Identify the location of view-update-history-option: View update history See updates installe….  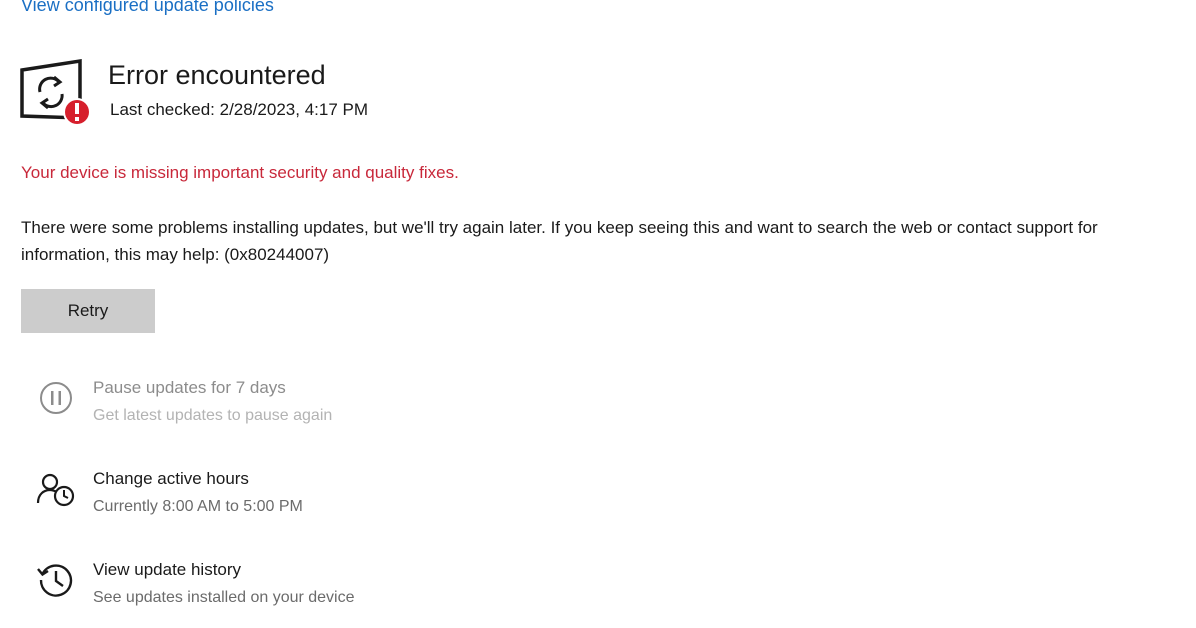
(286, 590).